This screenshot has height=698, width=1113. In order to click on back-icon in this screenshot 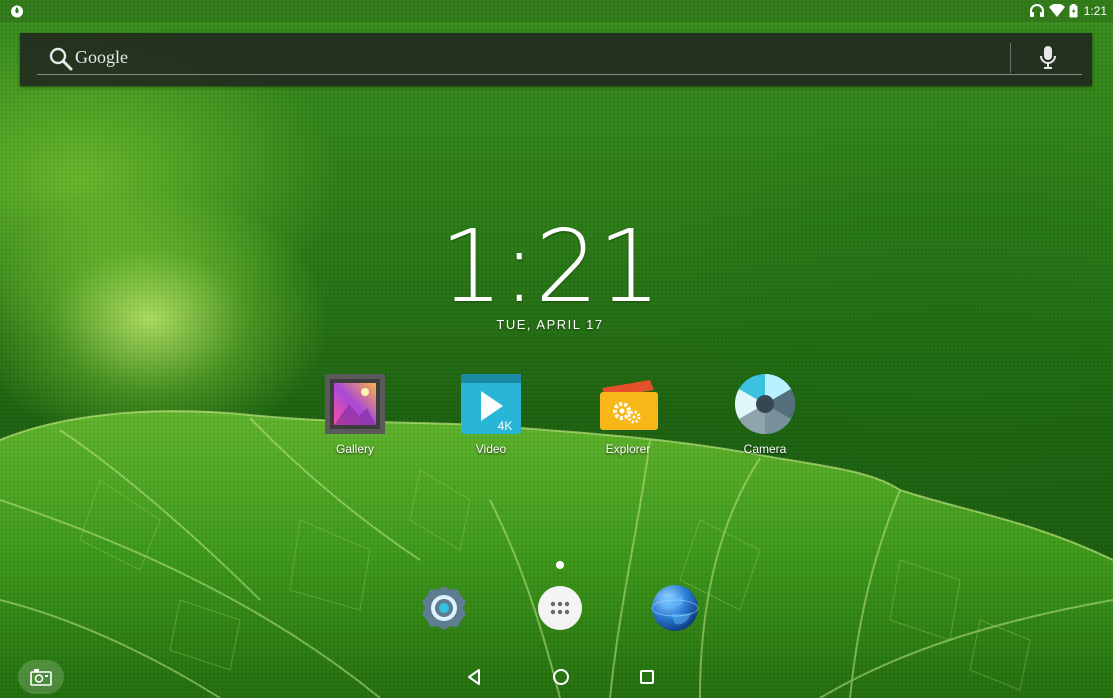, I will do `click(475, 677)`.